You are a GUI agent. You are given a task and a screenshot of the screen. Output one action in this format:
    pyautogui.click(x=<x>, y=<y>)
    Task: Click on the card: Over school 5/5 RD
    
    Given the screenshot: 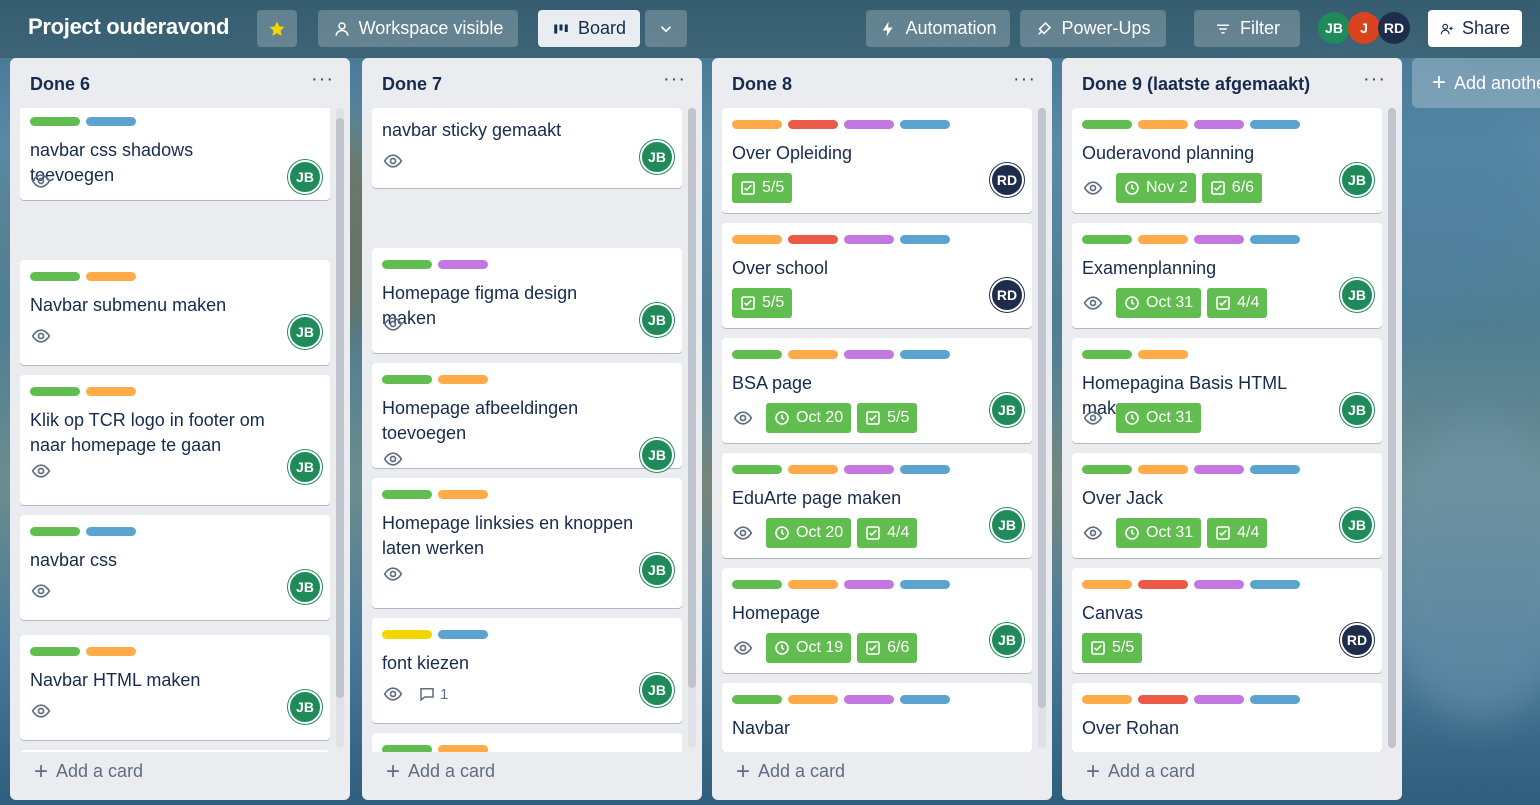 What is the action you would take?
    pyautogui.click(x=877, y=275)
    